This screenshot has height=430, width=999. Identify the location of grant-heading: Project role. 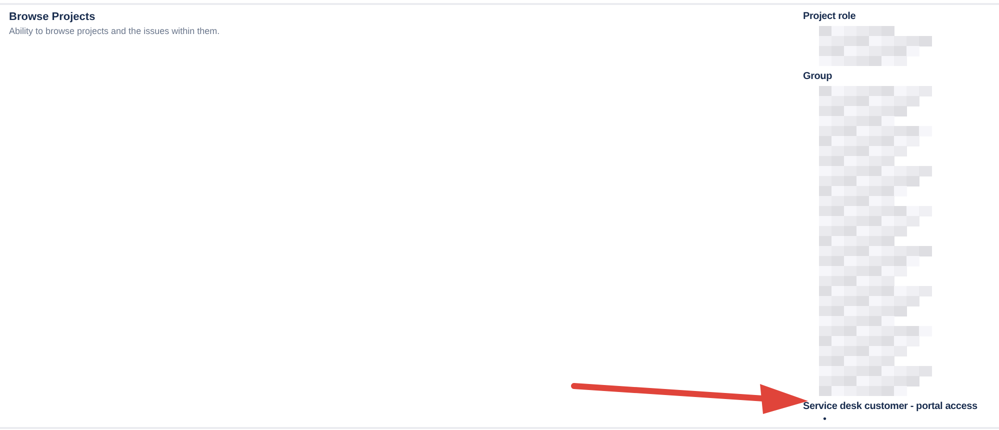
(830, 16).